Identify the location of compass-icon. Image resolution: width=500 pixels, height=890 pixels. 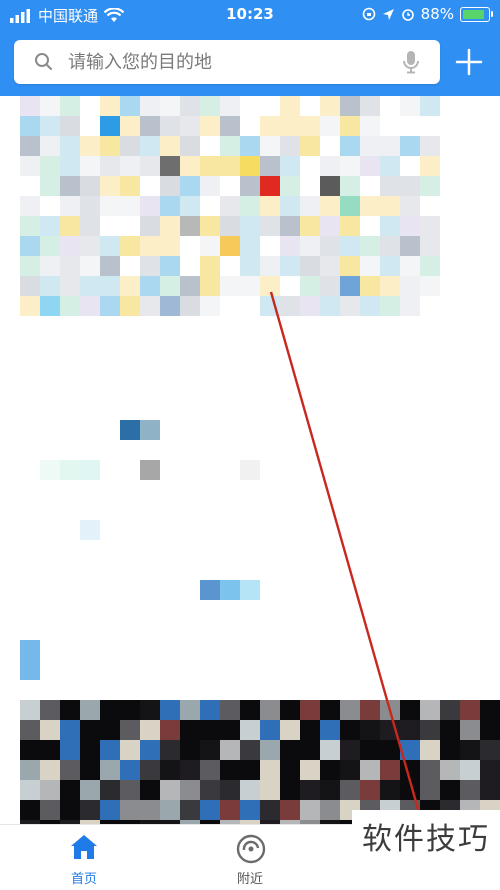
(251, 849).